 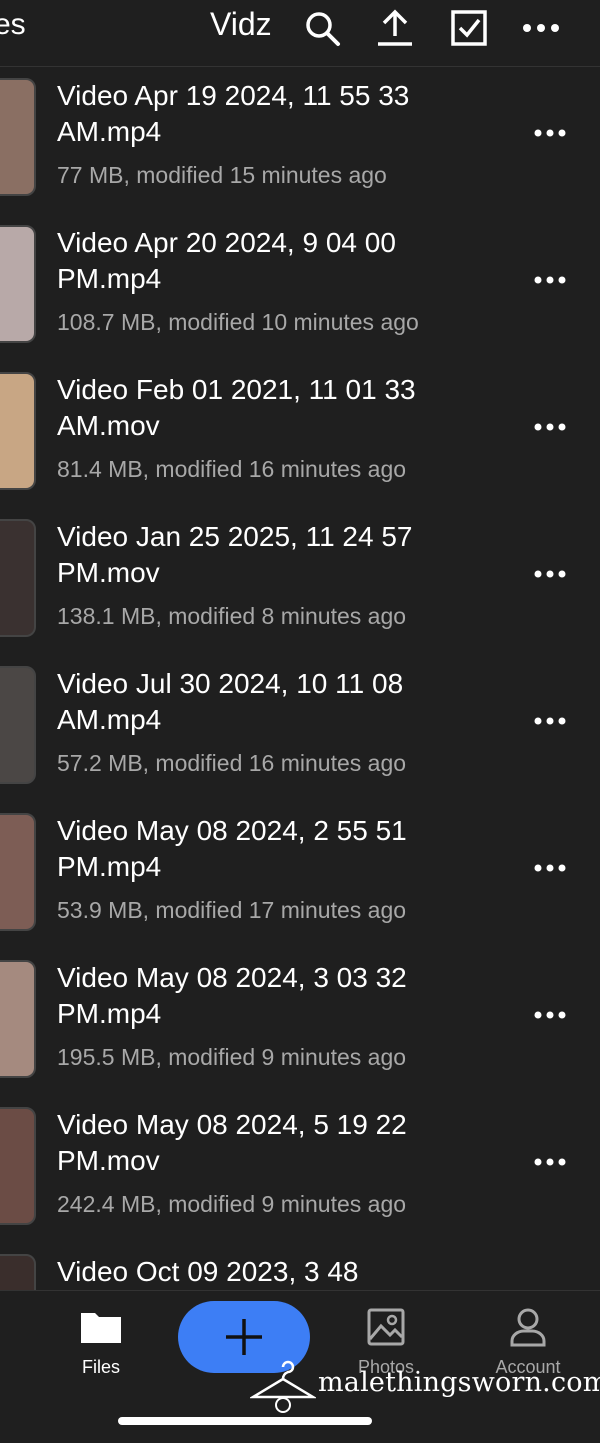 What do you see at coordinates (232, 910) in the screenshot?
I see `file-meta: 53.9 MB, modified 17 minutes ago` at bounding box center [232, 910].